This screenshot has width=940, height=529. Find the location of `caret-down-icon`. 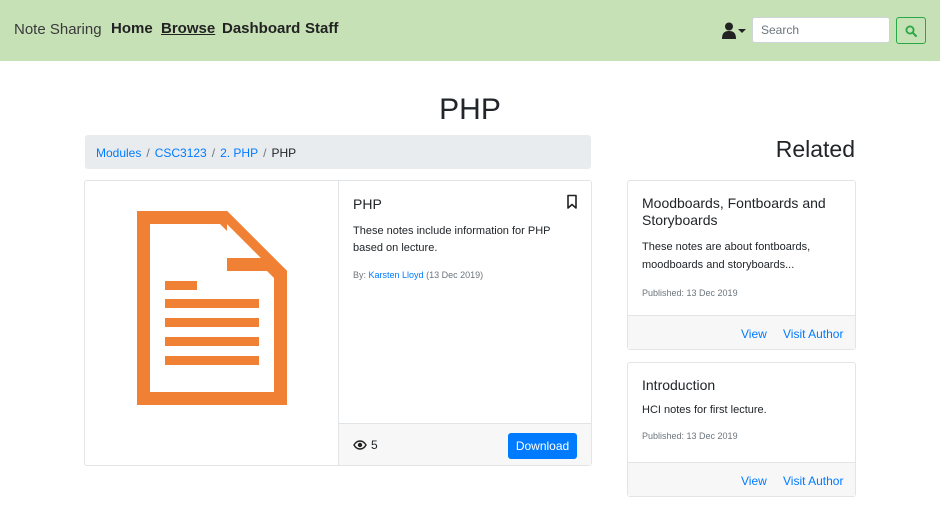

caret-down-icon is located at coordinates (742, 31).